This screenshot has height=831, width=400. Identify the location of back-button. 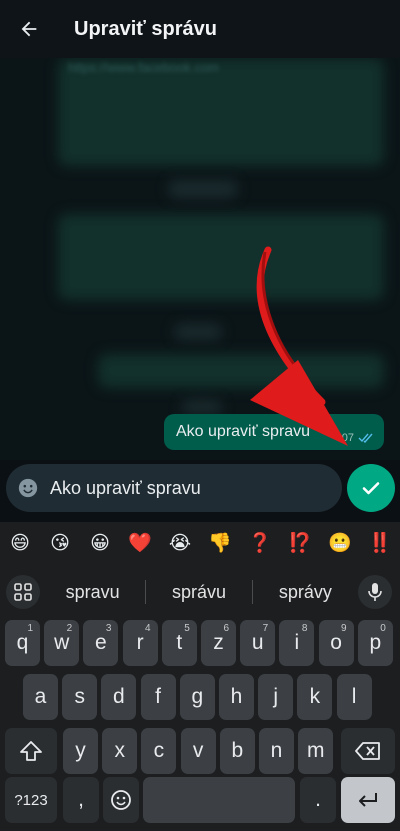
(29, 29).